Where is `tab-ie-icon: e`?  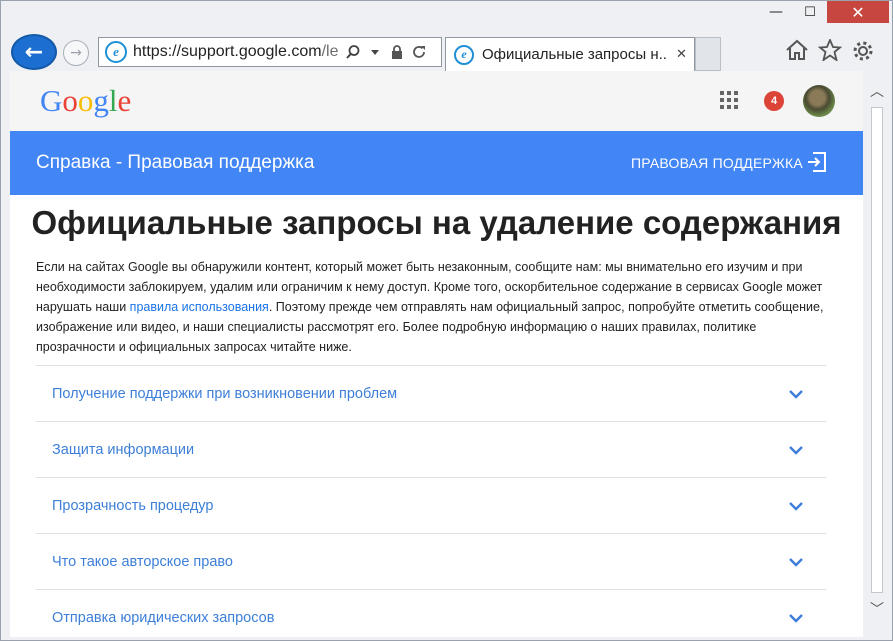 tab-ie-icon: e is located at coordinates (464, 54).